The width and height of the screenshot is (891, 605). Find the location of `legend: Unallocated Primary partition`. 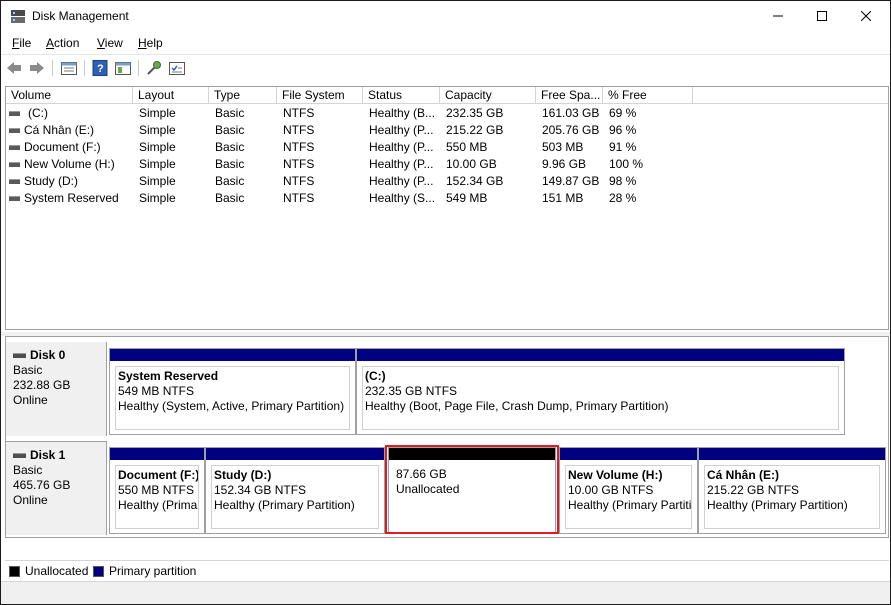

legend: Unallocated Primary partition is located at coordinates (447, 570).